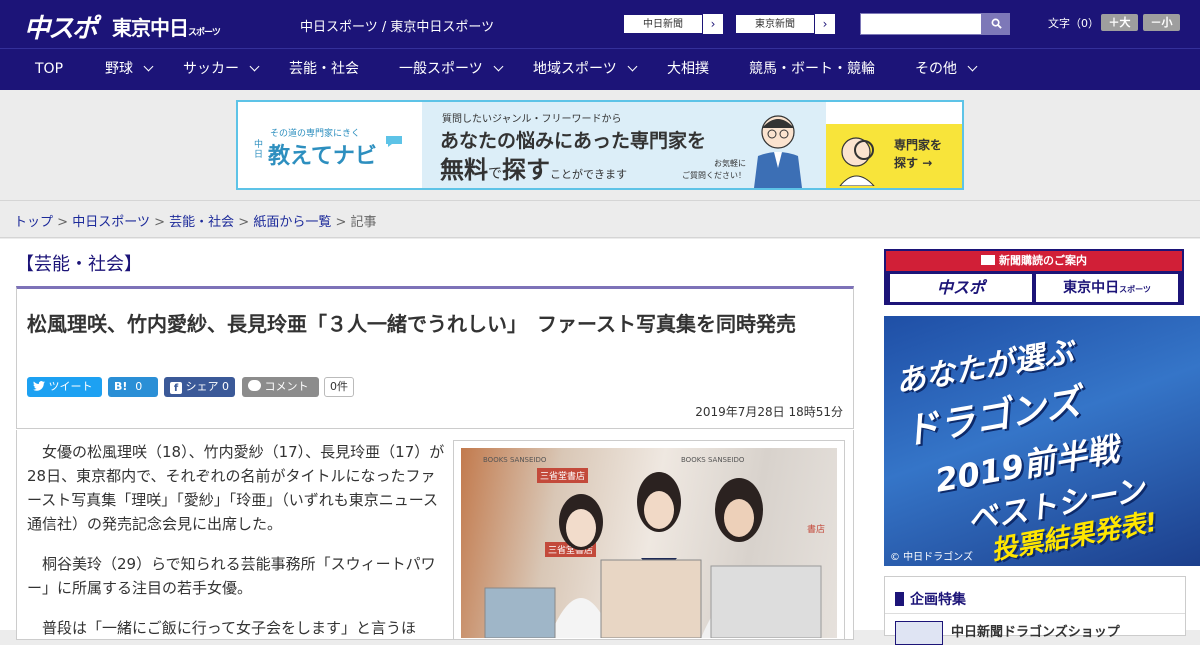 This screenshot has width=1200, height=645. I want to click on nav-item-label: 地域スポーツ, so click(575, 69).